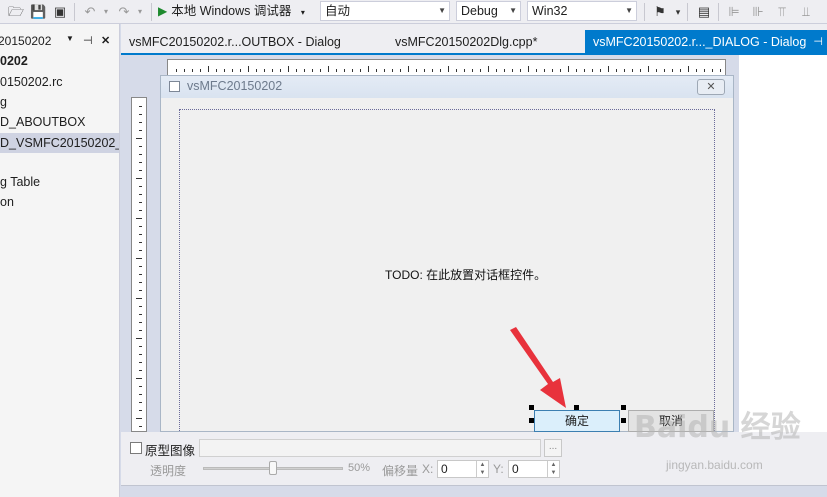 This screenshot has height=497, width=827. What do you see at coordinates (758, 12) in the screenshot?
I see `align-right-icon: ⊪` at bounding box center [758, 12].